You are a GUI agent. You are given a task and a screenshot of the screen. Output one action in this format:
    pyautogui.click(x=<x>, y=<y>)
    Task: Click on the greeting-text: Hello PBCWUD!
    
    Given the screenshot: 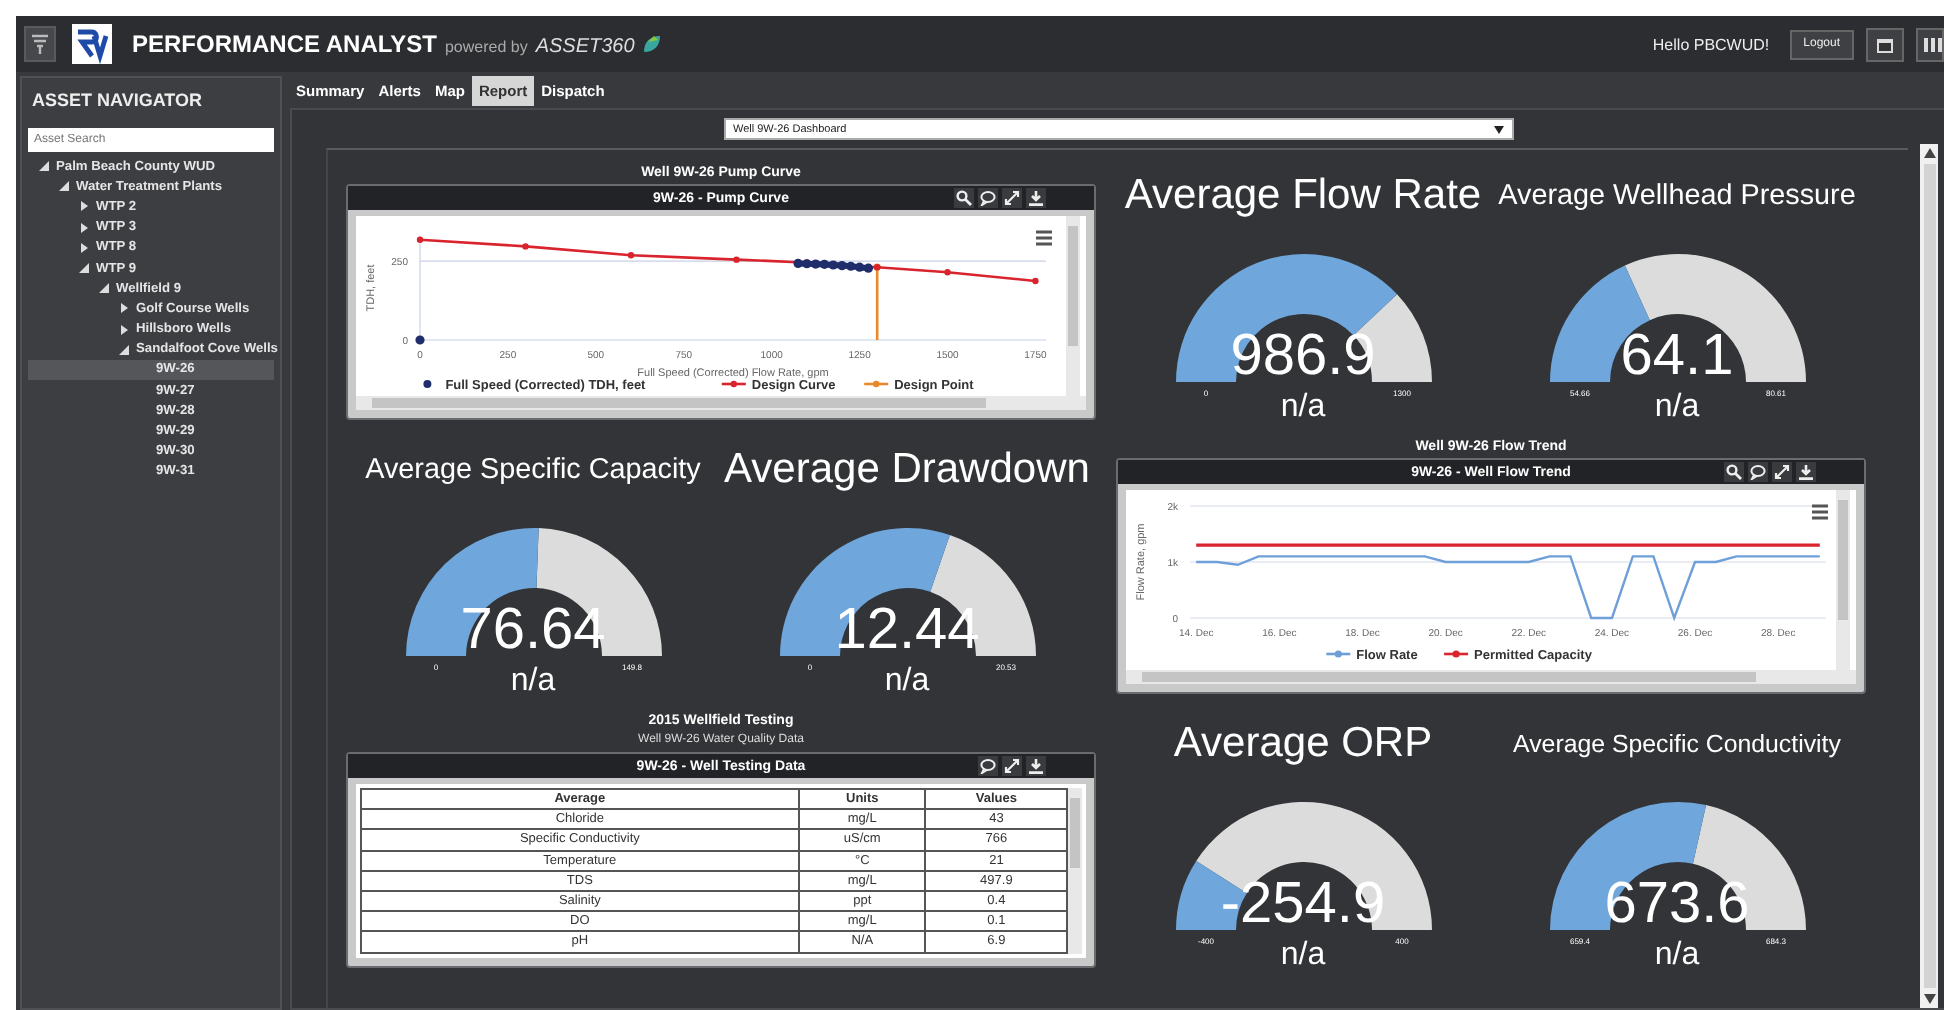 What is the action you would take?
    pyautogui.click(x=1711, y=44)
    